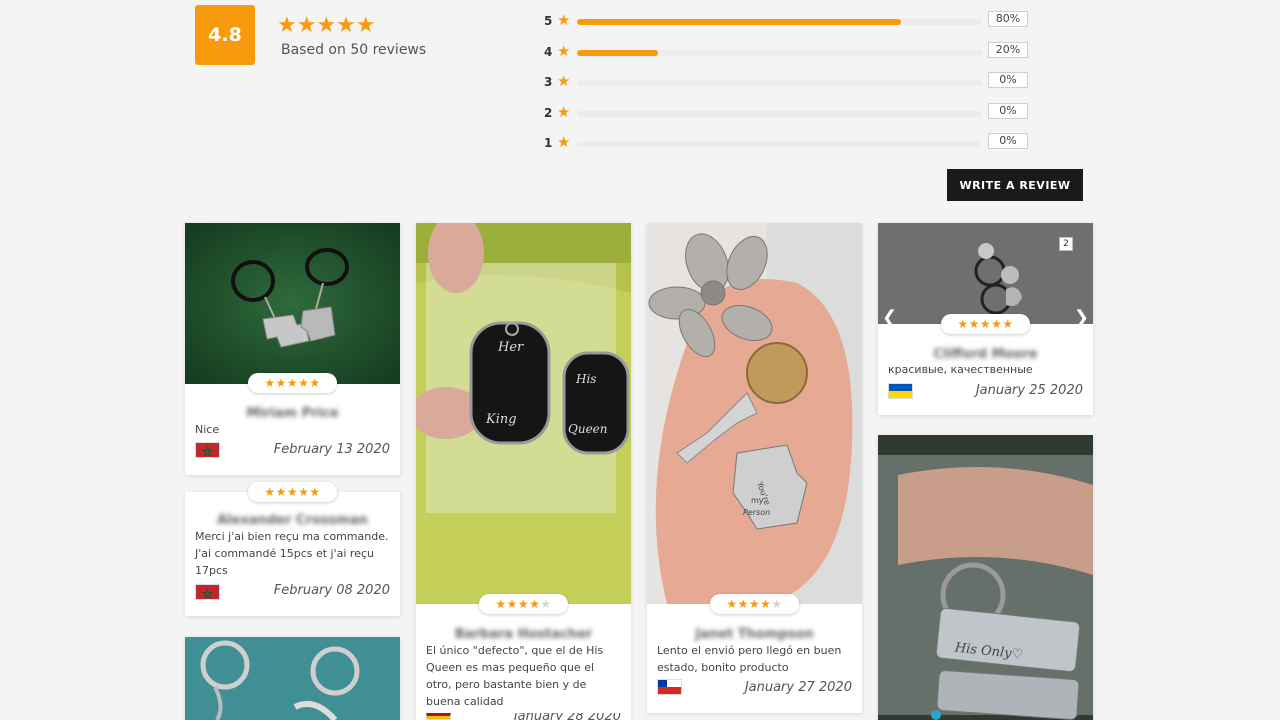 The width and height of the screenshot is (1280, 720). I want to click on rating-percent: 20%, so click(1008, 49).